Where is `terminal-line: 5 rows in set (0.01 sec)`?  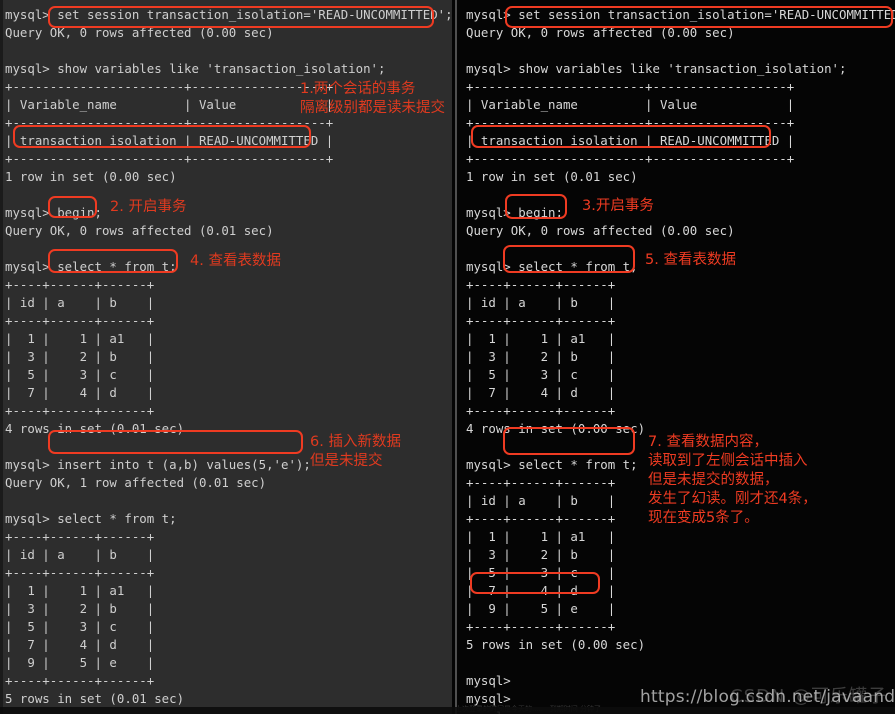 terminal-line: 5 rows in set (0.01 sec) is located at coordinates (95, 698).